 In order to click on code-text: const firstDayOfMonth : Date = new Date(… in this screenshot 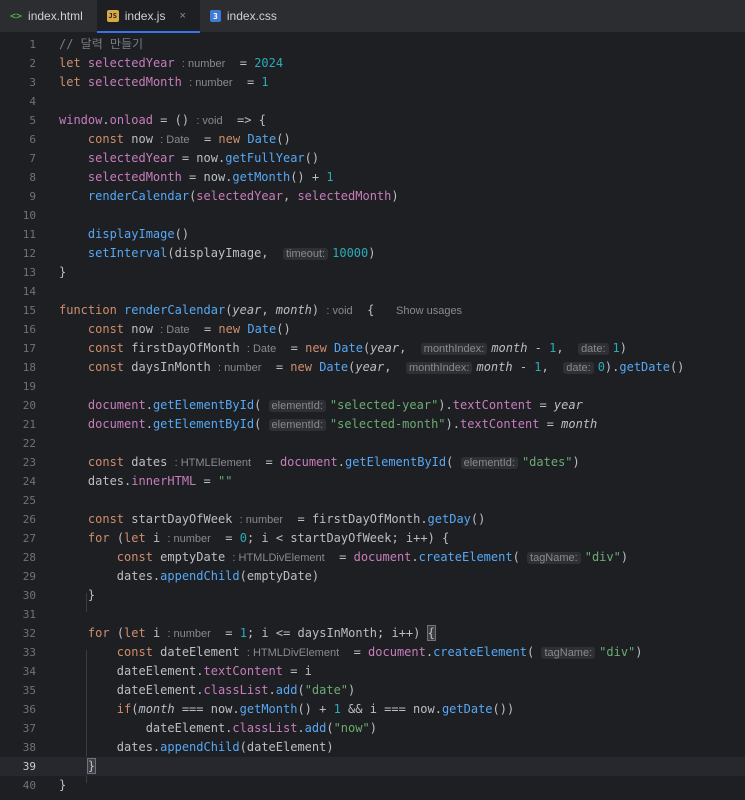, I will do `click(343, 349)`.